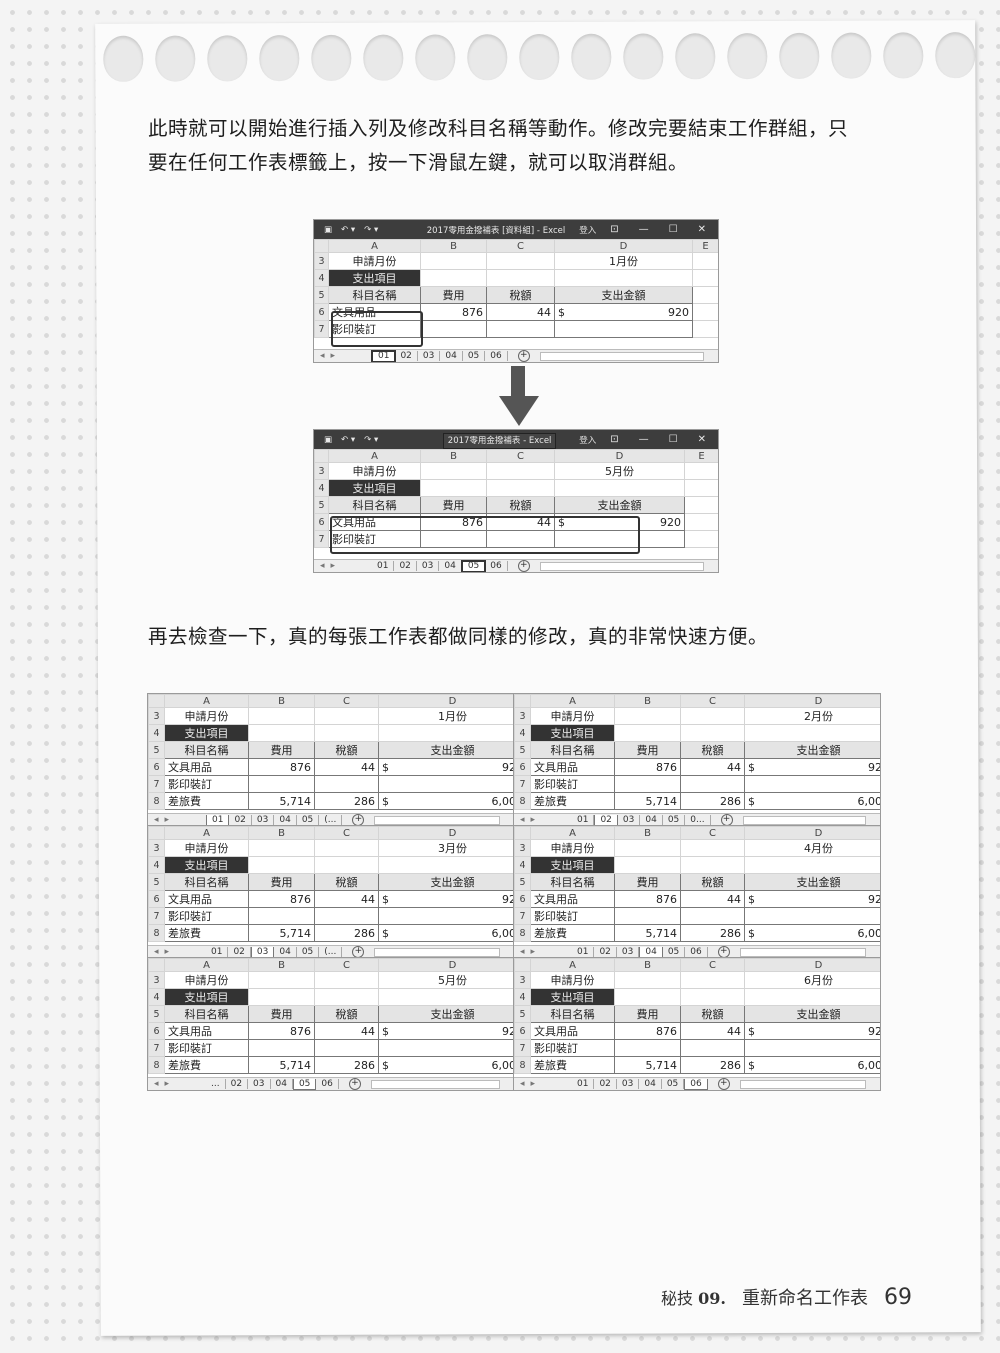 This screenshot has height=1353, width=1000. What do you see at coordinates (383, 566) in the screenshot?
I see `sheet-tab-01: 01` at bounding box center [383, 566].